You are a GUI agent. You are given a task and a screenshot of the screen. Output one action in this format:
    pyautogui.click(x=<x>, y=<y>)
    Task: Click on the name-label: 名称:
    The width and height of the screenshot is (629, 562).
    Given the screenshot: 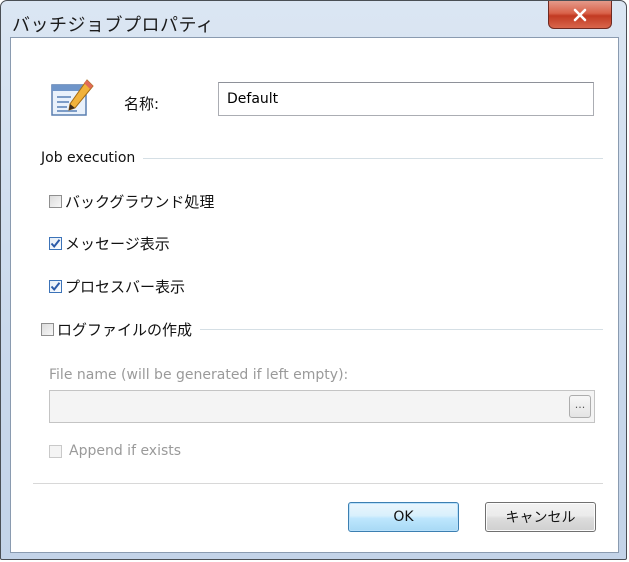 What is the action you would take?
    pyautogui.click(x=142, y=104)
    